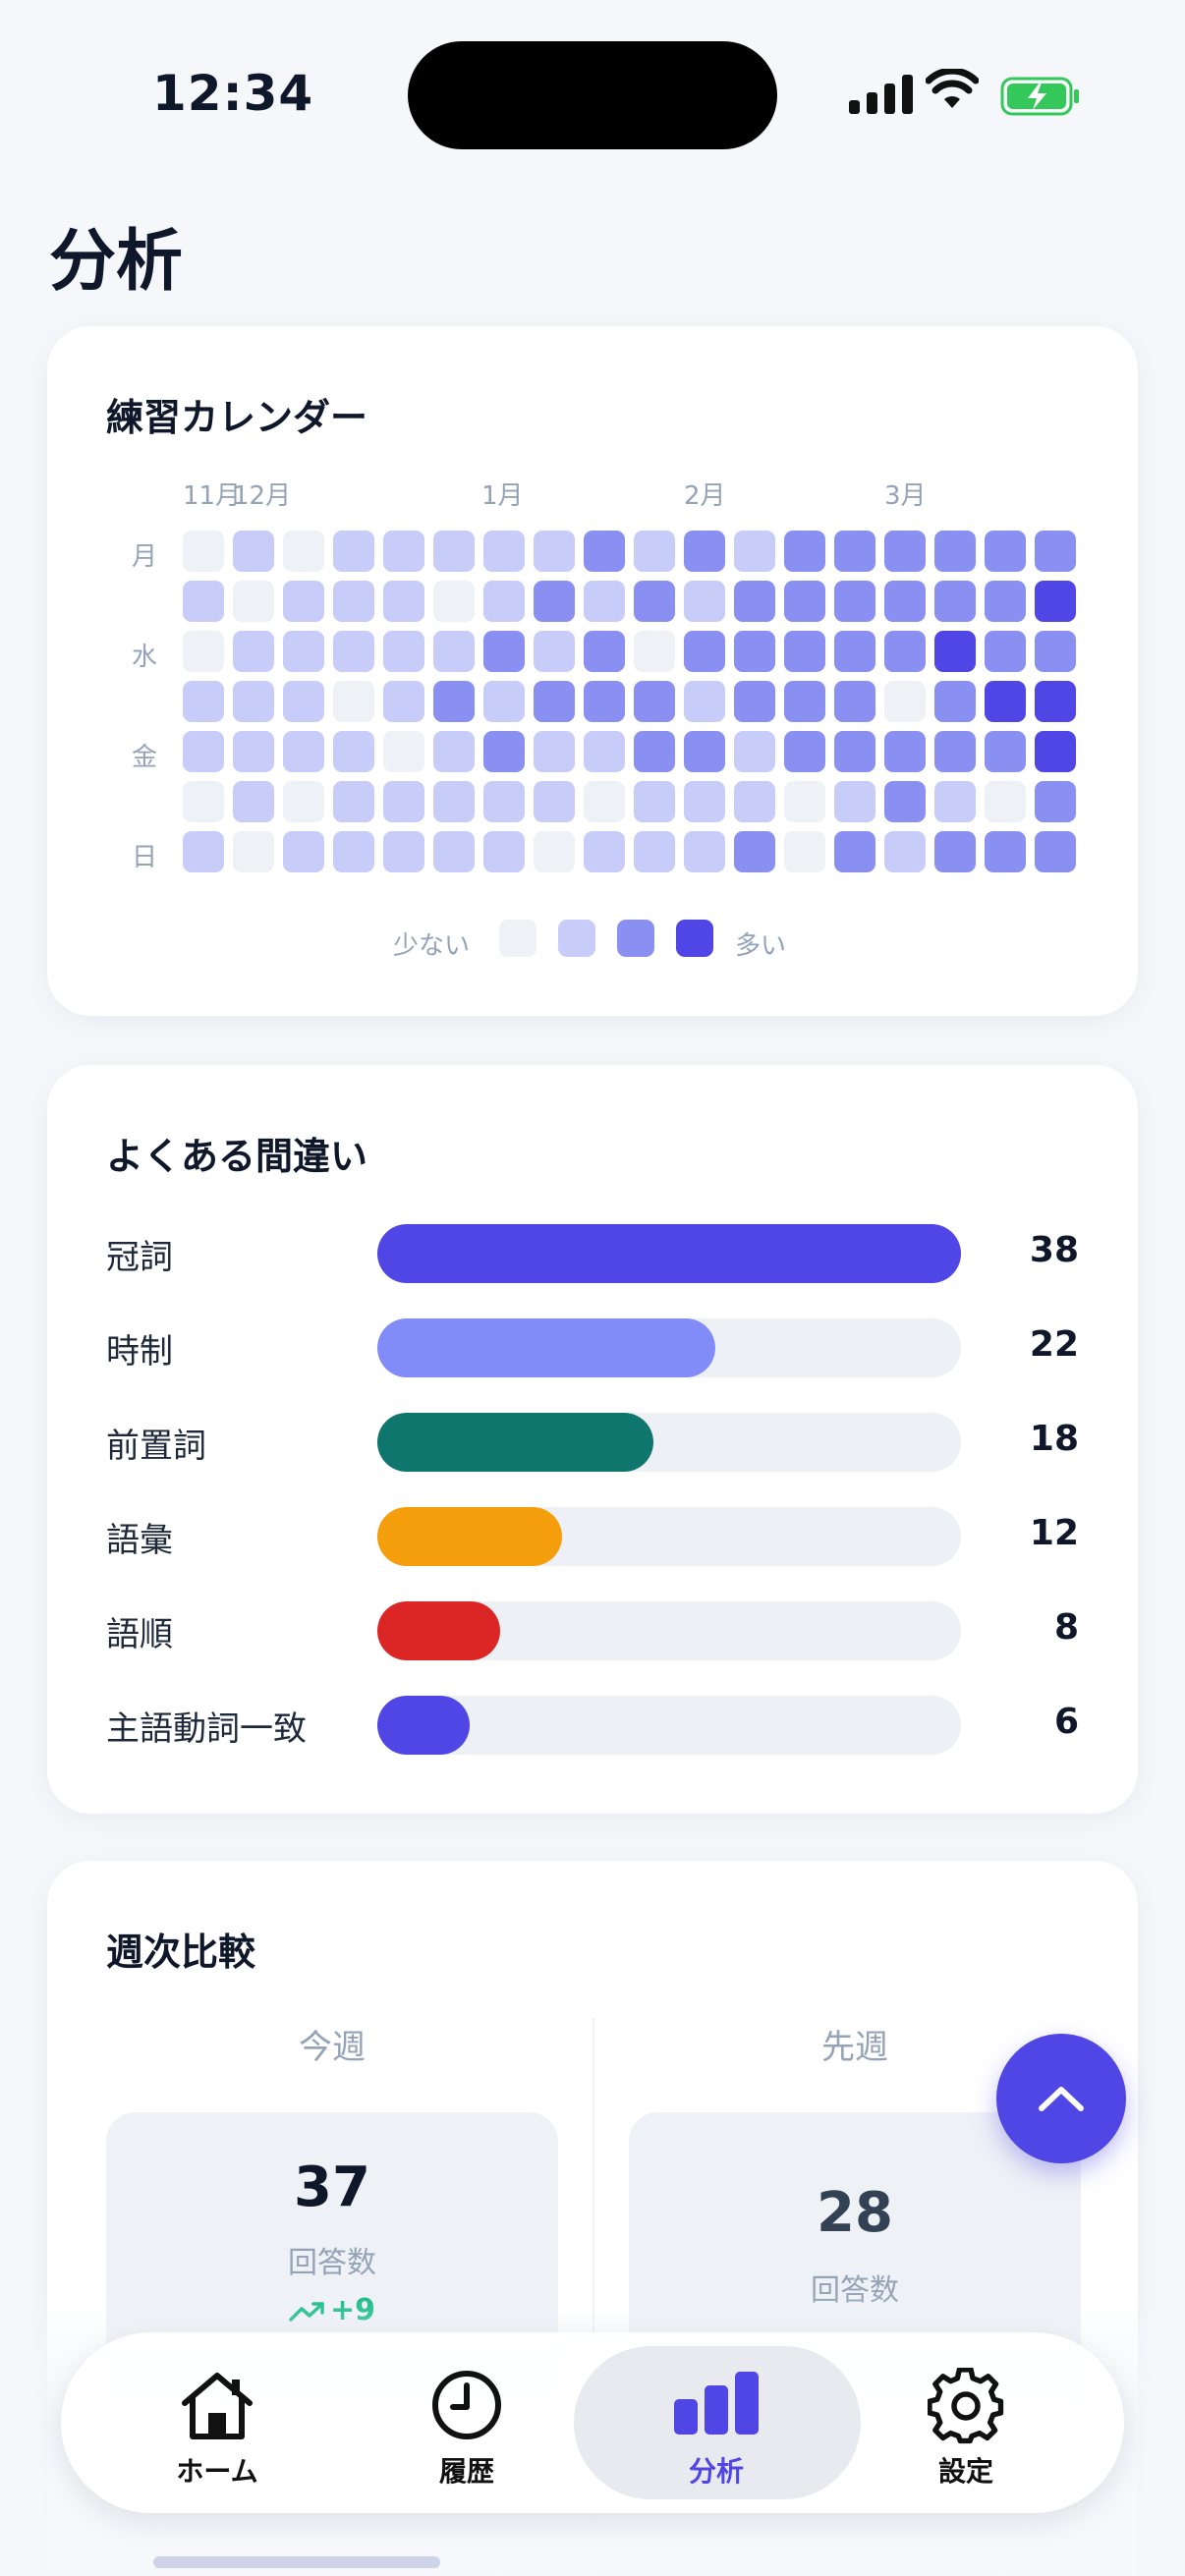 Image resolution: width=1185 pixels, height=2576 pixels. I want to click on page-title: 分析, so click(117, 262).